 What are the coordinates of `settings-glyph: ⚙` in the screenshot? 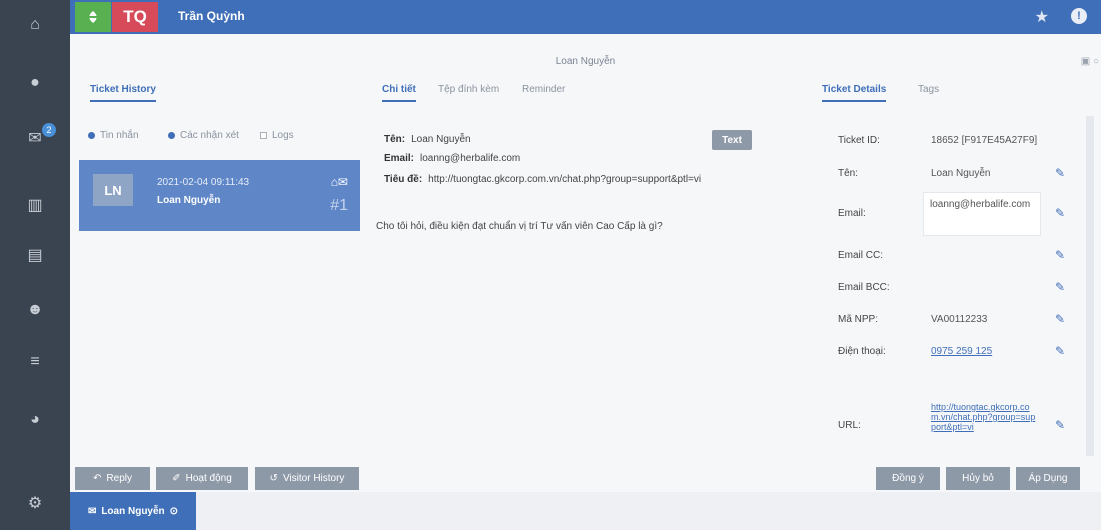 It's located at (35, 503).